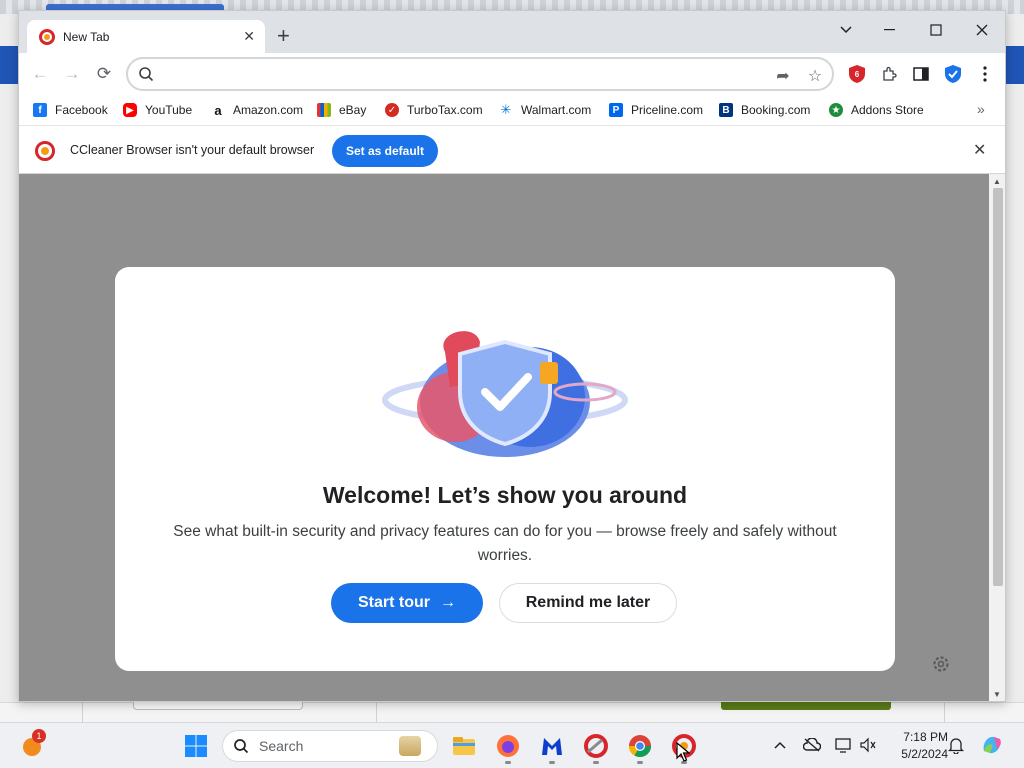 This screenshot has height=768, width=1024. What do you see at coordinates (806, 706) in the screenshot?
I see `background-green-button` at bounding box center [806, 706].